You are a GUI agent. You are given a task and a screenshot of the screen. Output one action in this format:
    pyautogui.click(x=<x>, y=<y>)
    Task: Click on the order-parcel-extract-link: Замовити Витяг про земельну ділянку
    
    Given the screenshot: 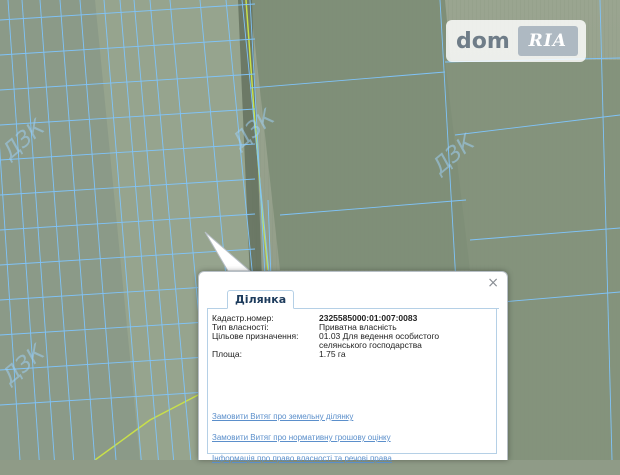 What is the action you would take?
    pyautogui.click(x=302, y=416)
    